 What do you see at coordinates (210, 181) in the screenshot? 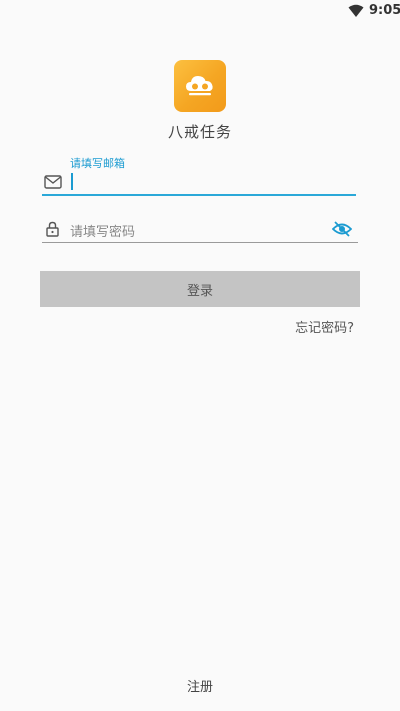
I see `email-input` at bounding box center [210, 181].